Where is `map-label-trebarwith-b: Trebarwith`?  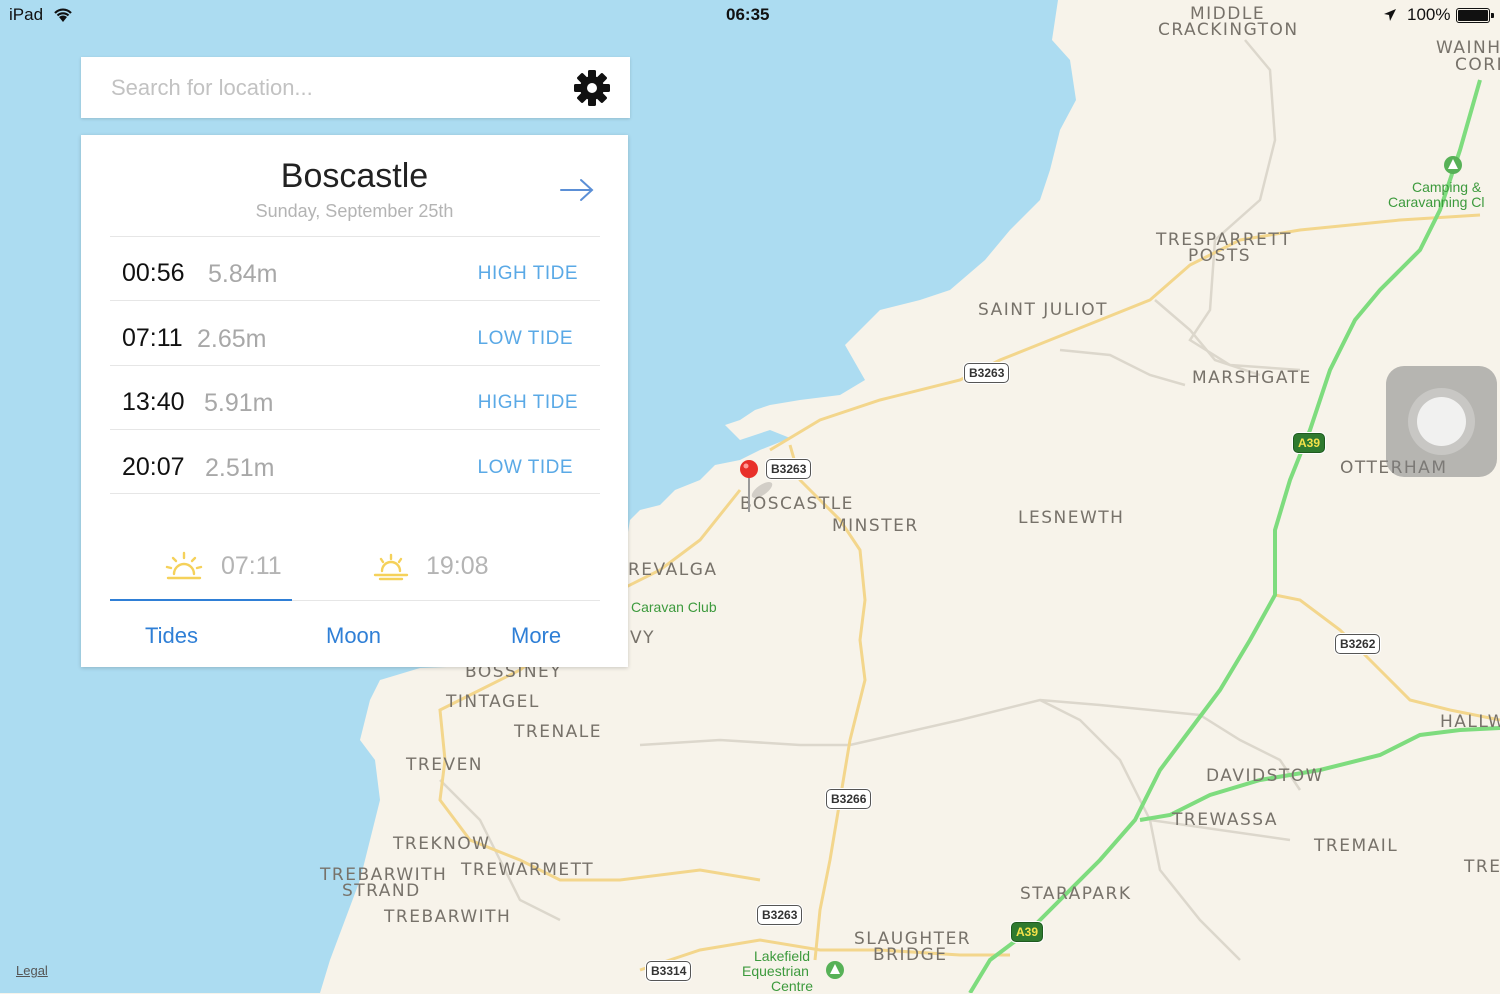 map-label-trebarwith-b: Trebarwith is located at coordinates (448, 917).